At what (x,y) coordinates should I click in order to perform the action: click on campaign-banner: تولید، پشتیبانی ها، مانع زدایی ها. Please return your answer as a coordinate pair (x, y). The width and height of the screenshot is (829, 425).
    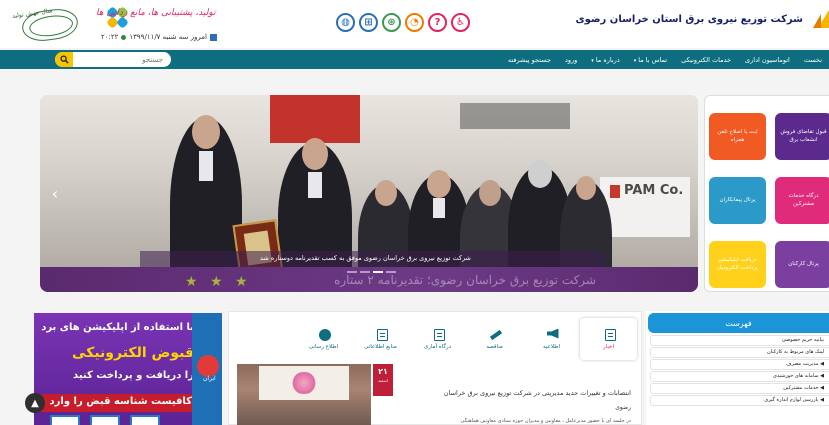
    Looking at the image, I should click on (156, 15).